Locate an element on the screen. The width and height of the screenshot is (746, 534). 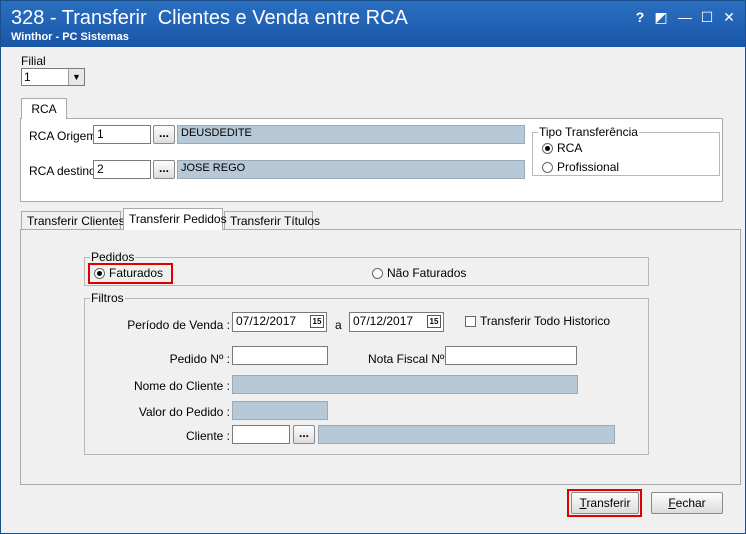
pedido-input is located at coordinates (280, 355).